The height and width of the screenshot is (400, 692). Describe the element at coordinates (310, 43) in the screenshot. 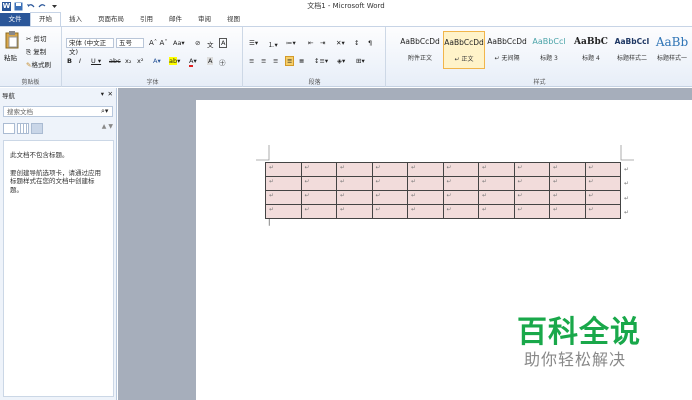

I see `decrease-indent-button: ⇤` at that location.